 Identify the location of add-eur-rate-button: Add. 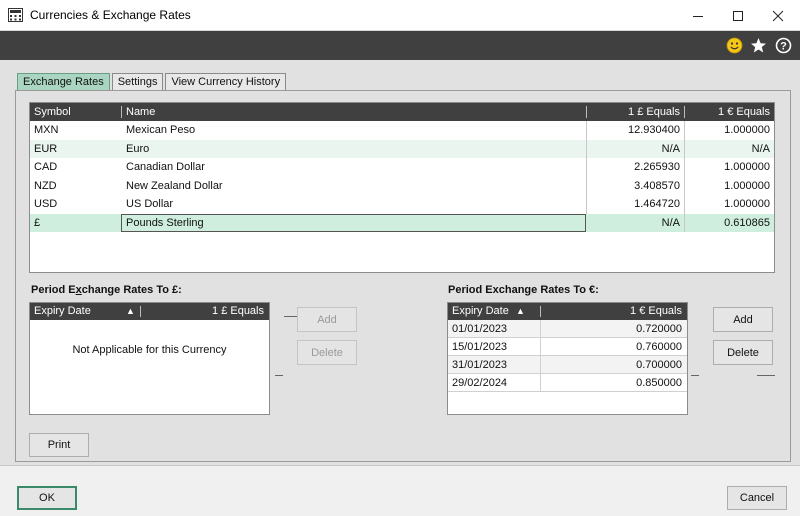
(743, 319).